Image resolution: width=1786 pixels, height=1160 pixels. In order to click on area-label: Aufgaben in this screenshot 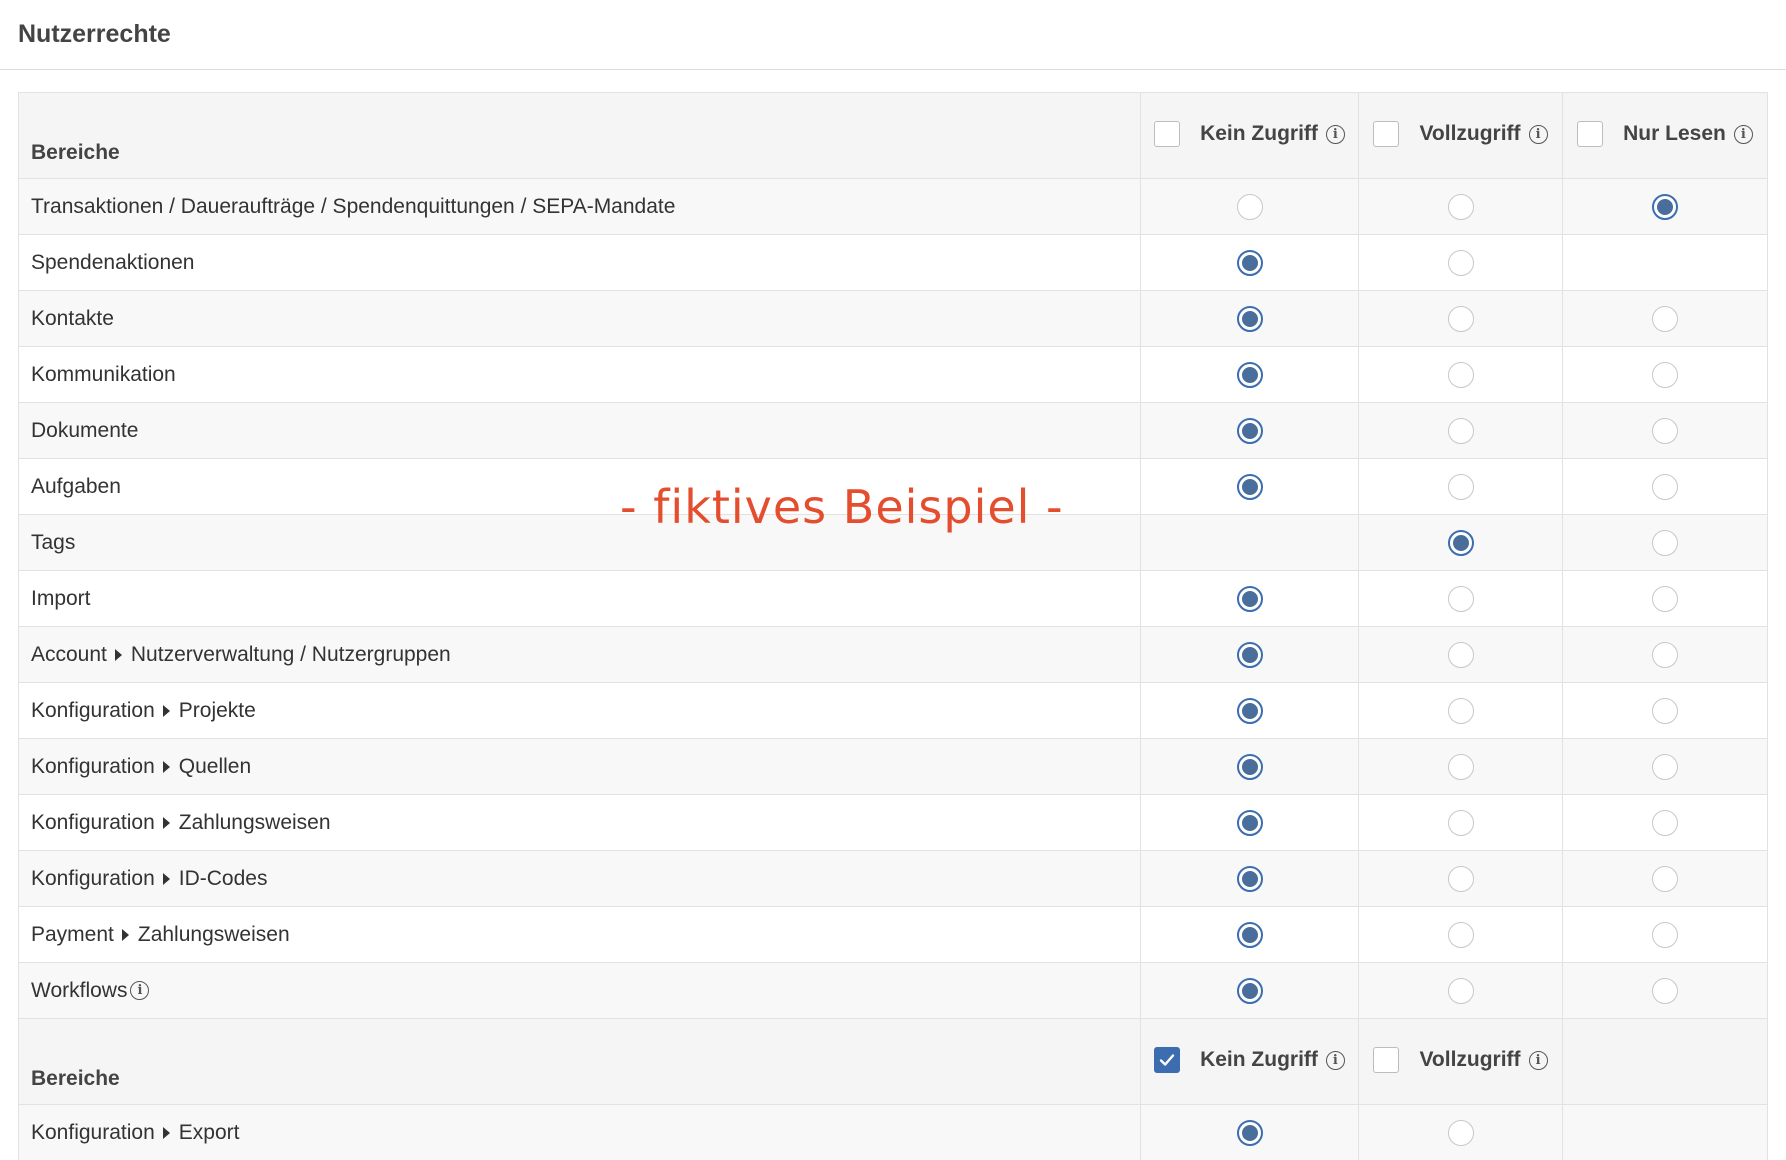, I will do `click(76, 486)`.